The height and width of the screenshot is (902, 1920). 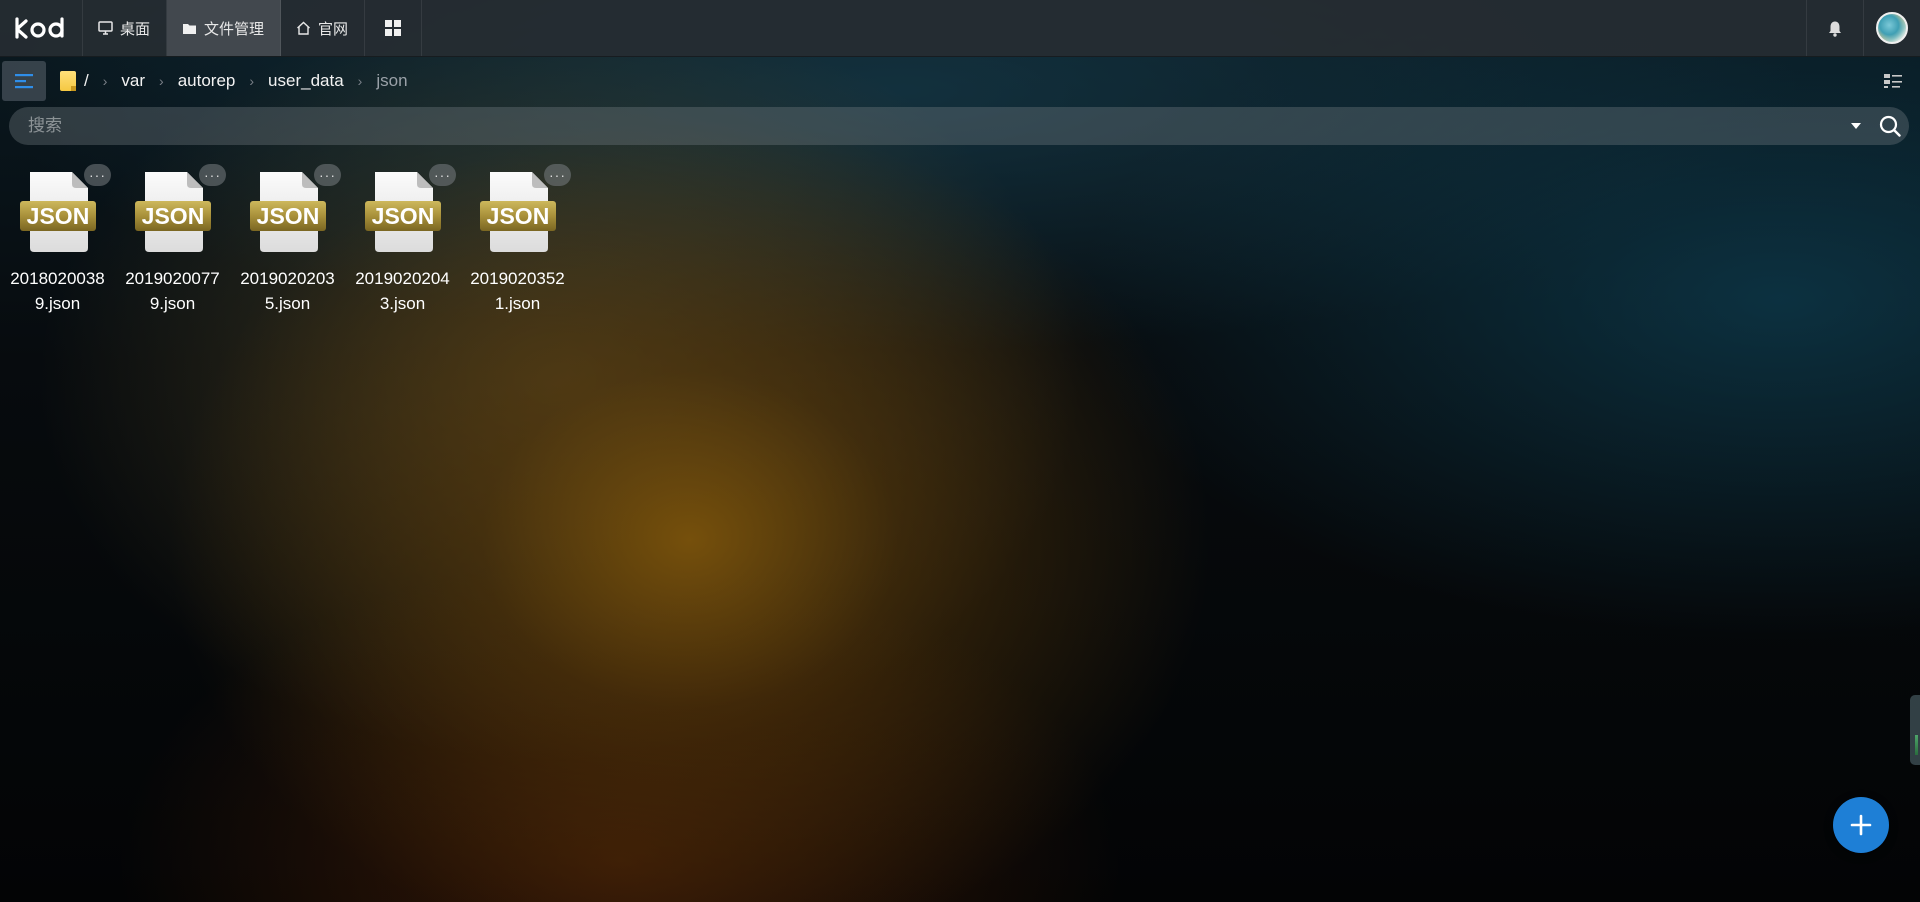 What do you see at coordinates (404, 240) in the screenshot?
I see `file-item: JSON ··· 20190202043.json` at bounding box center [404, 240].